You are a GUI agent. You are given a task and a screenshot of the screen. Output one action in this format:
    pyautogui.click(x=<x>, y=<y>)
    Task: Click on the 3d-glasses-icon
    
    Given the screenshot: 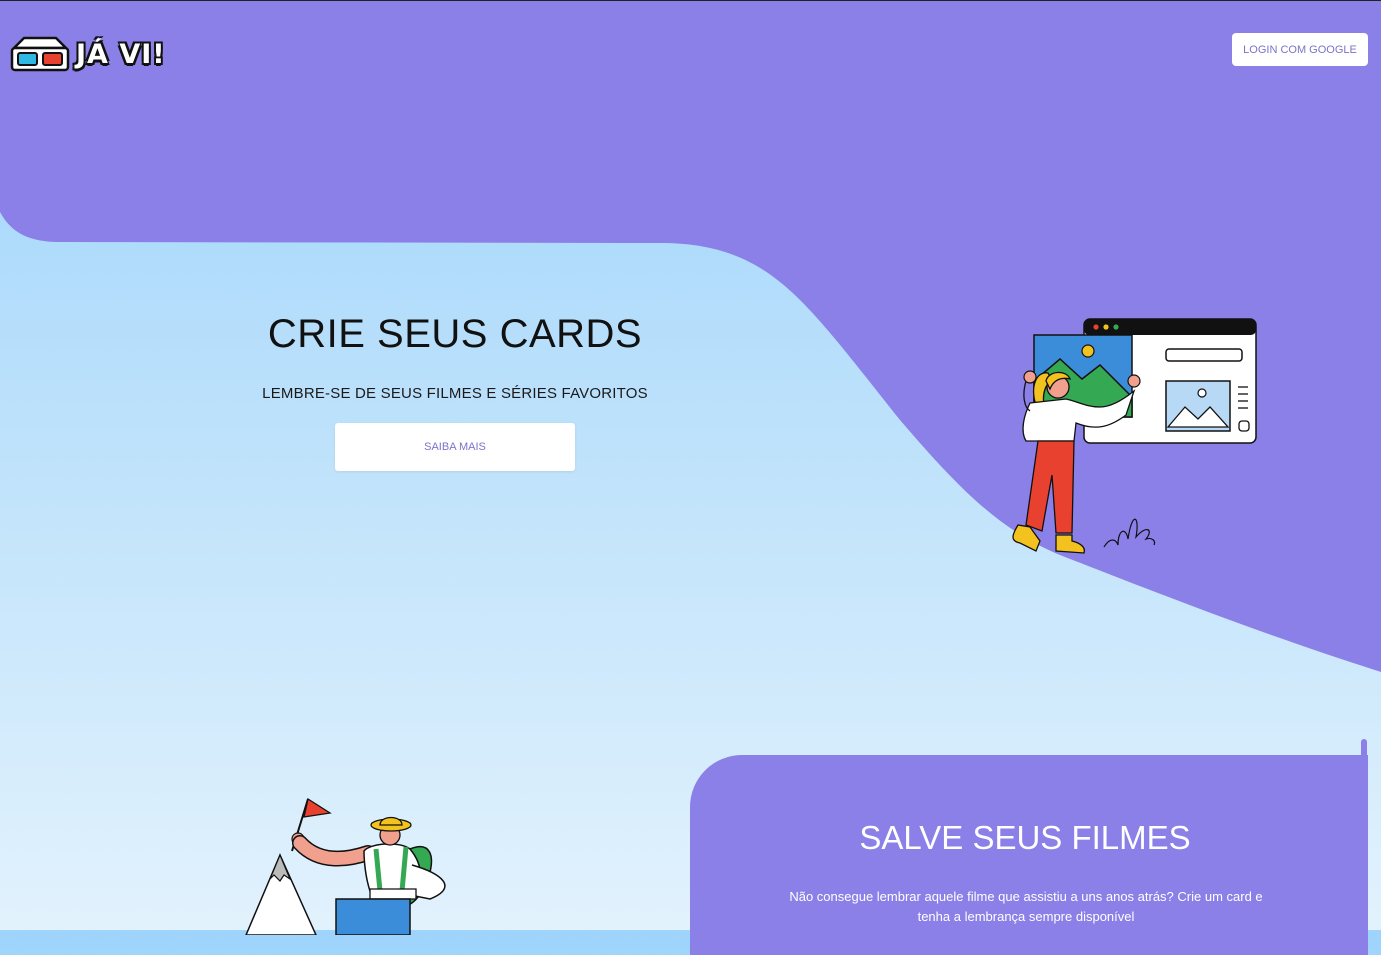 What is the action you would take?
    pyautogui.click(x=40, y=54)
    